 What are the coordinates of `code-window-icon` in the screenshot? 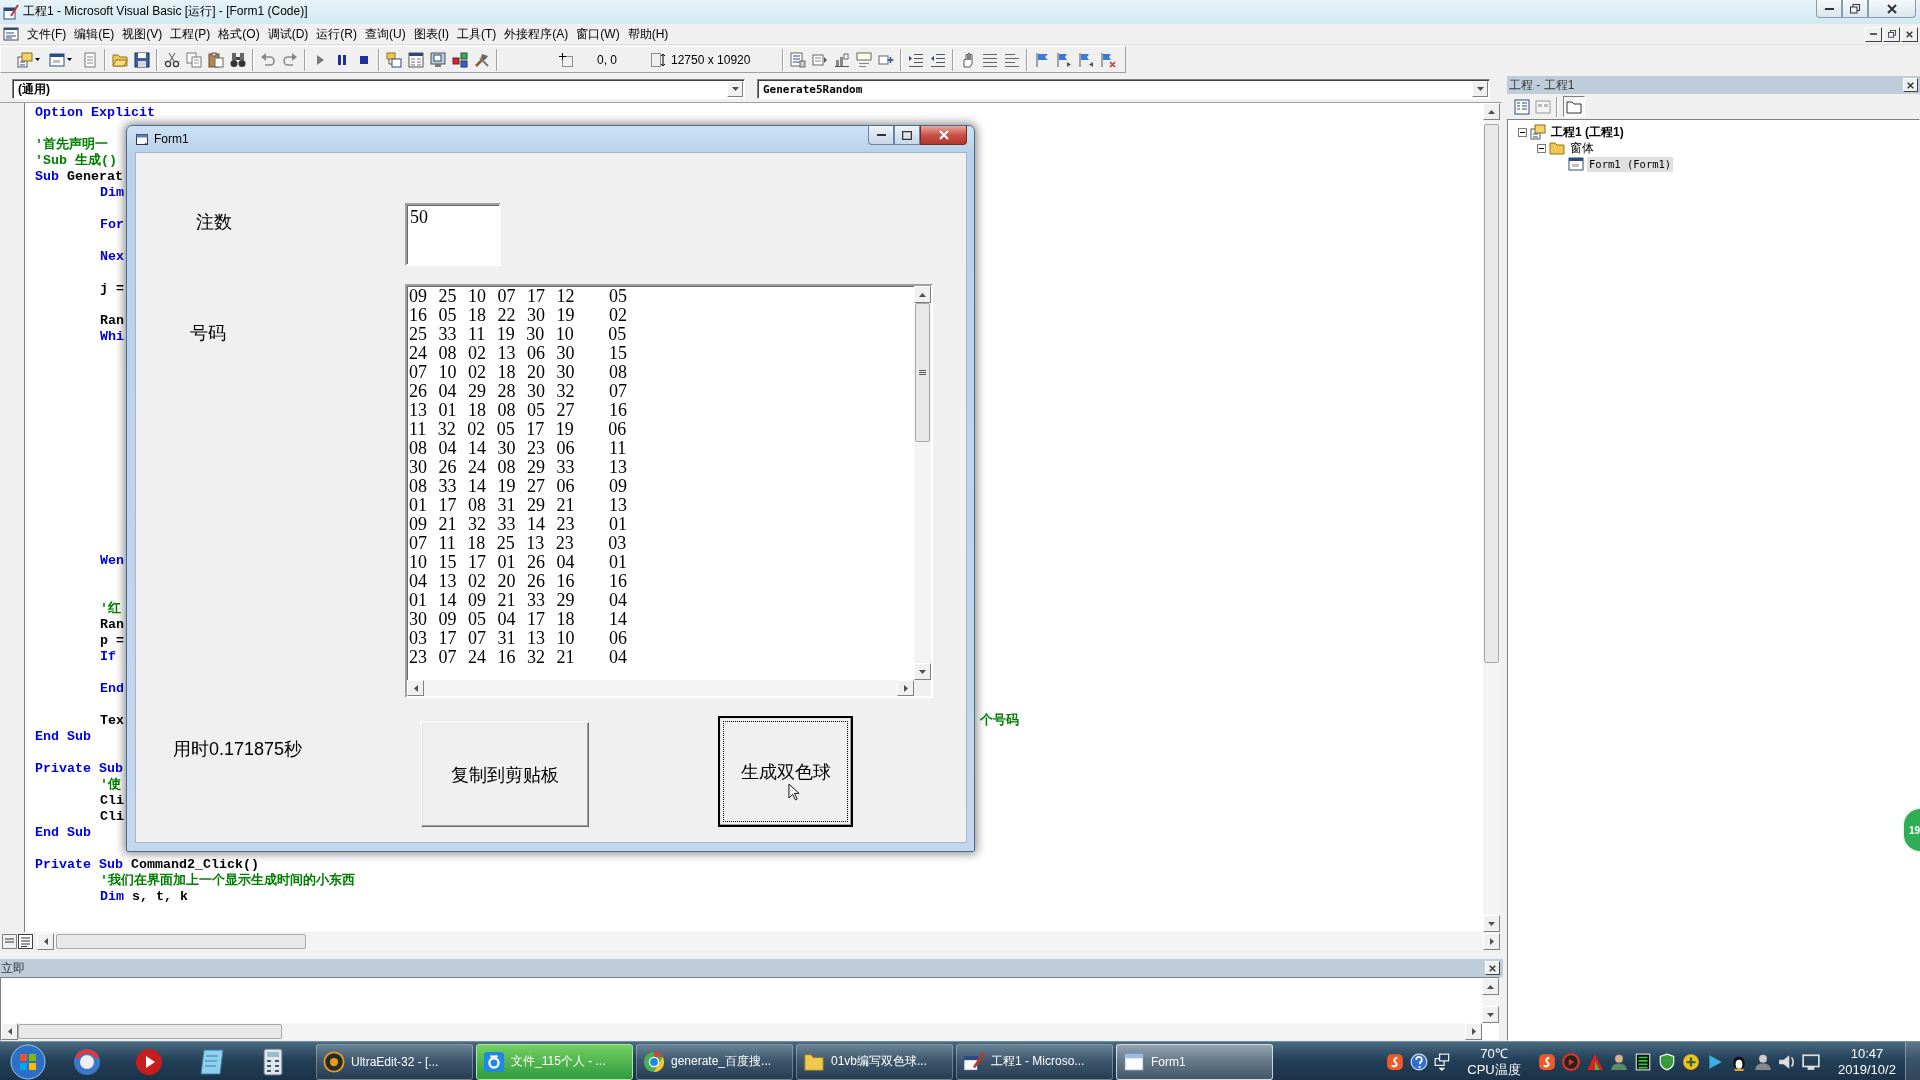 It's located at (11, 34).